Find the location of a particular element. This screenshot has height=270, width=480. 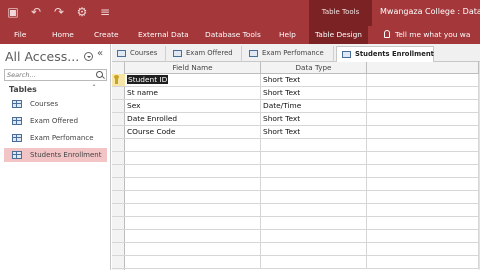

column-header-field-name: Field Name is located at coordinates (193, 68).